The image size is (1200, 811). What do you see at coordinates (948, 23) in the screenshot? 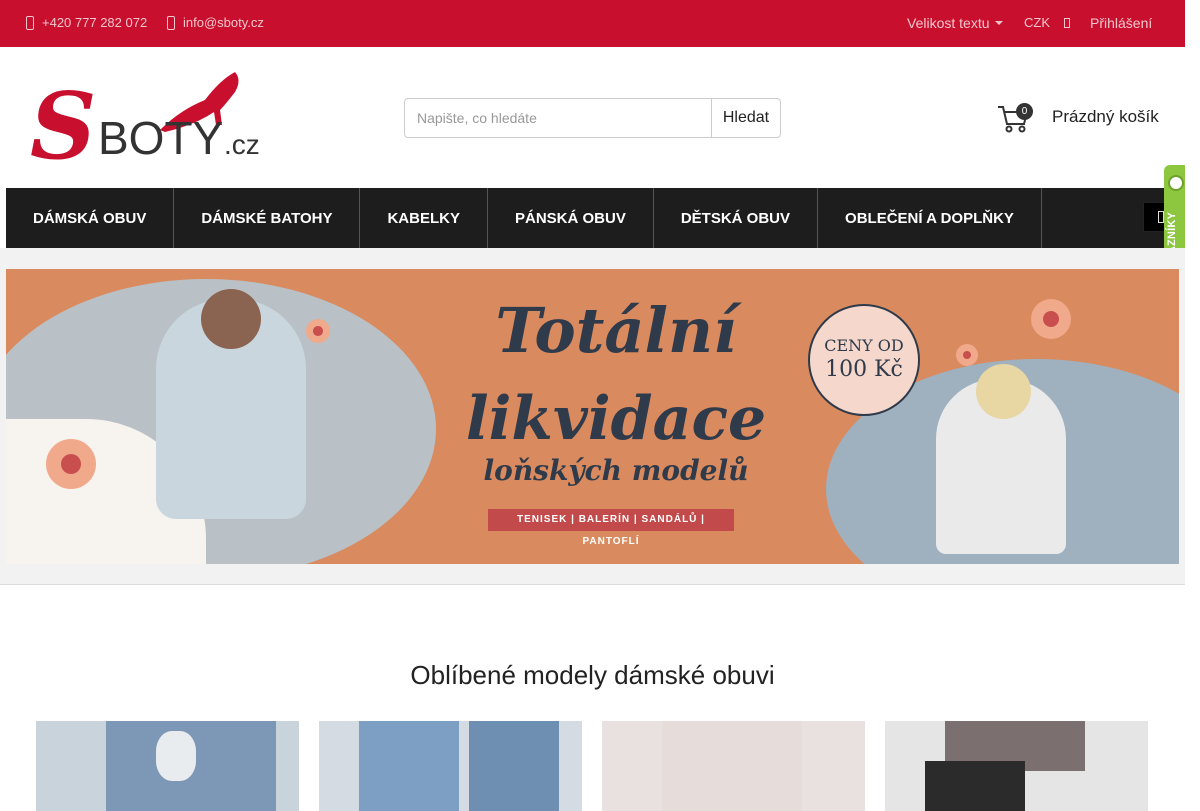
I see `text-size-label: Velikost textu` at bounding box center [948, 23].